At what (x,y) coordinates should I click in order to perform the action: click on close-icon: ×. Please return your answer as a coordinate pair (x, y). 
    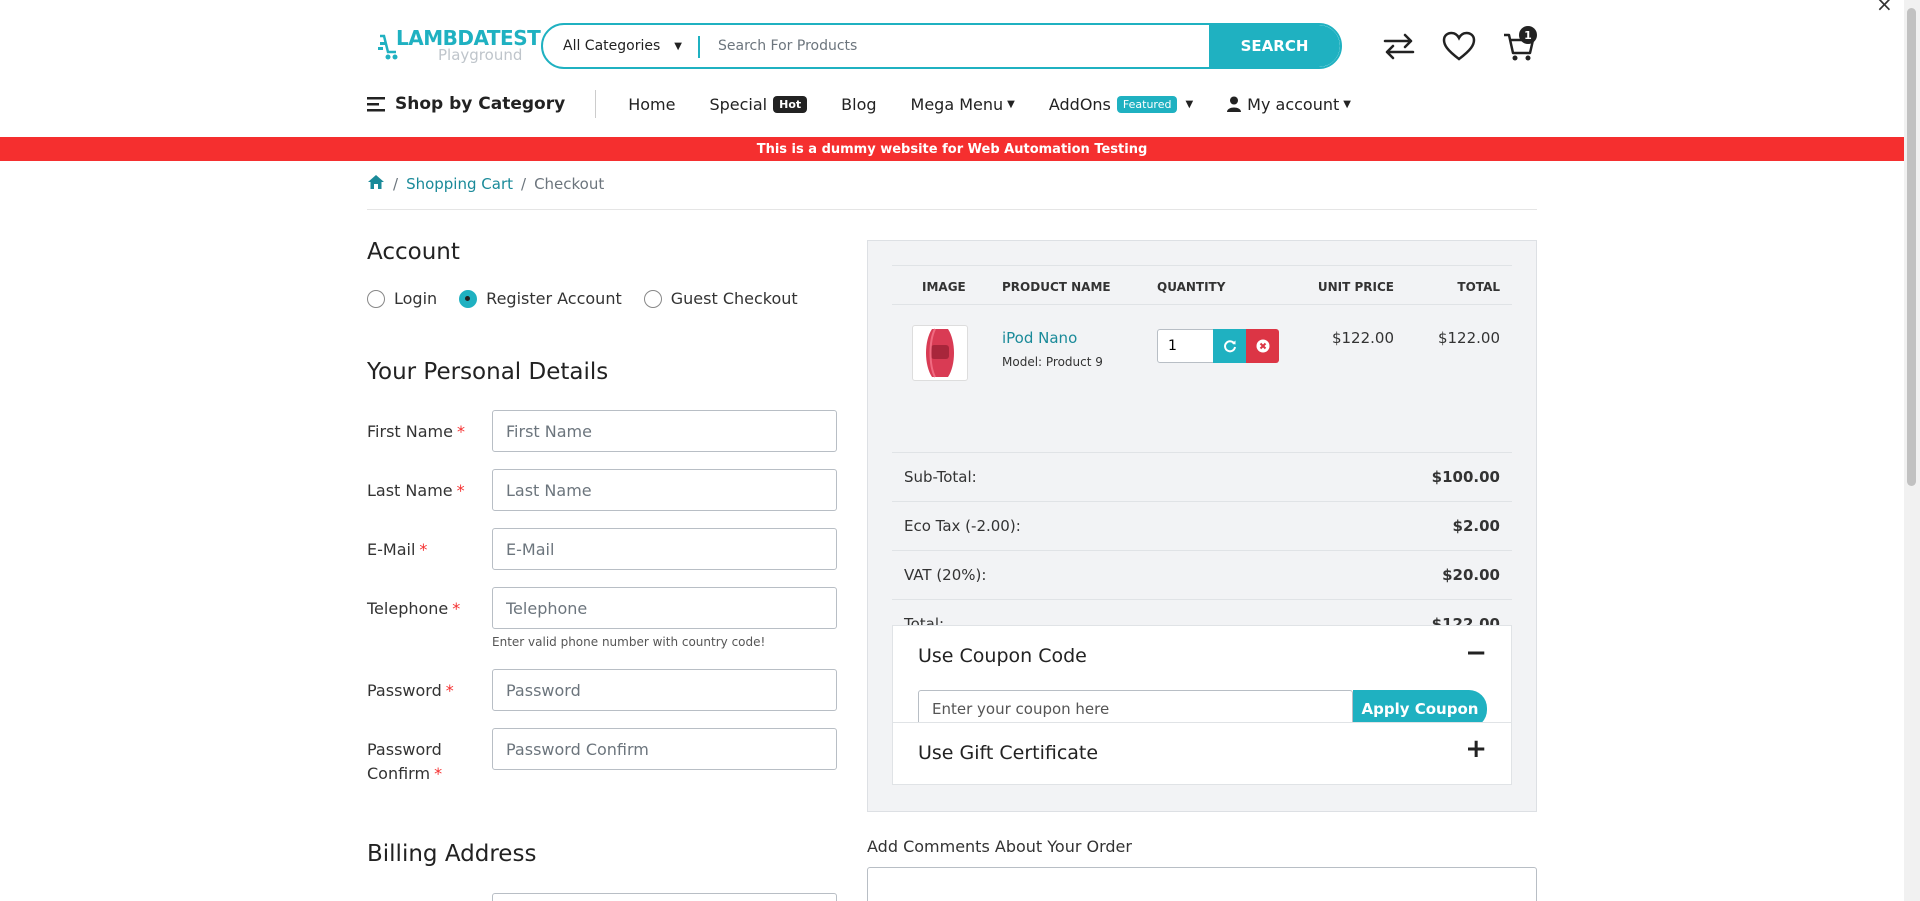
    Looking at the image, I should click on (1884, 8).